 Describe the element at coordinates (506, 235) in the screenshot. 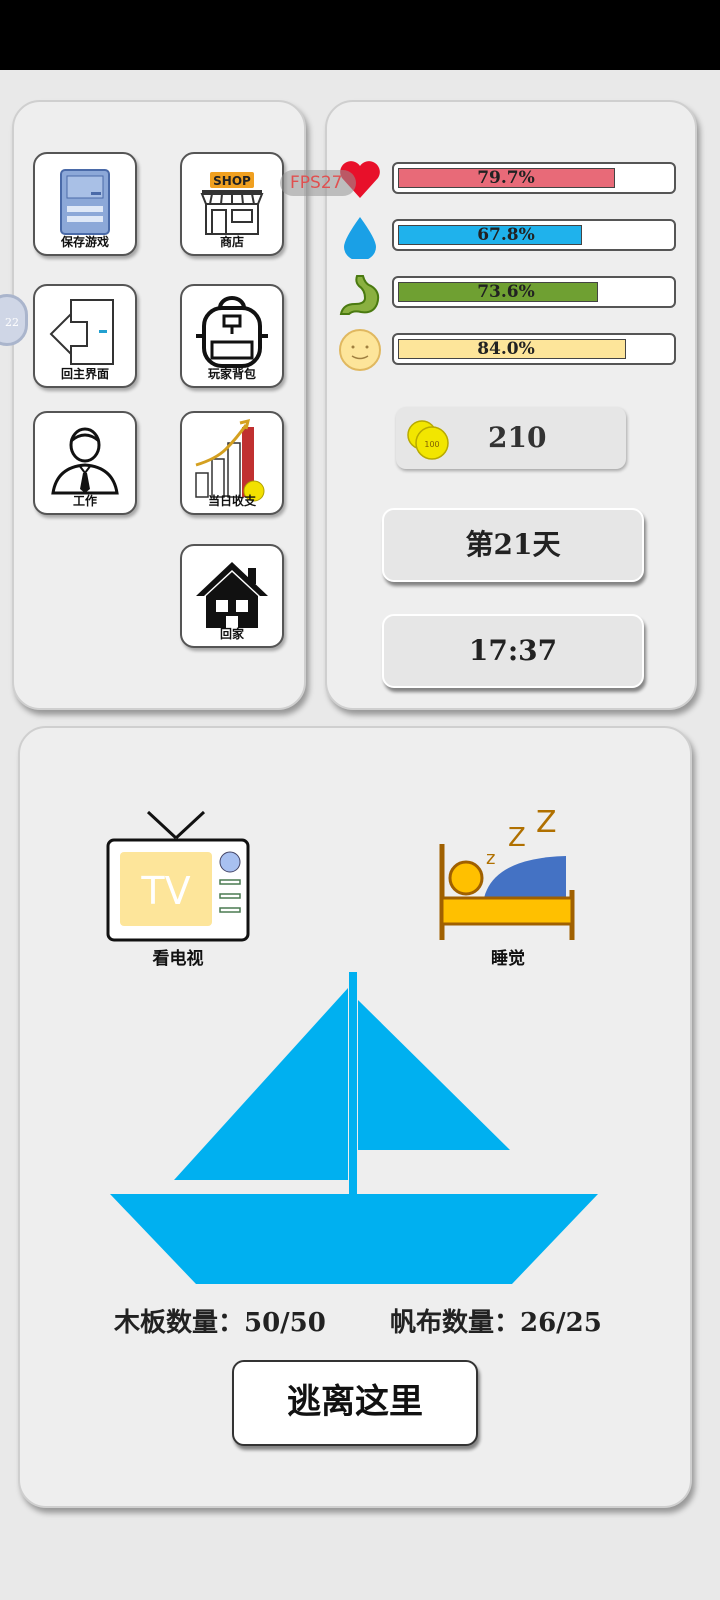

I see `water-percent: 67.8%` at that location.